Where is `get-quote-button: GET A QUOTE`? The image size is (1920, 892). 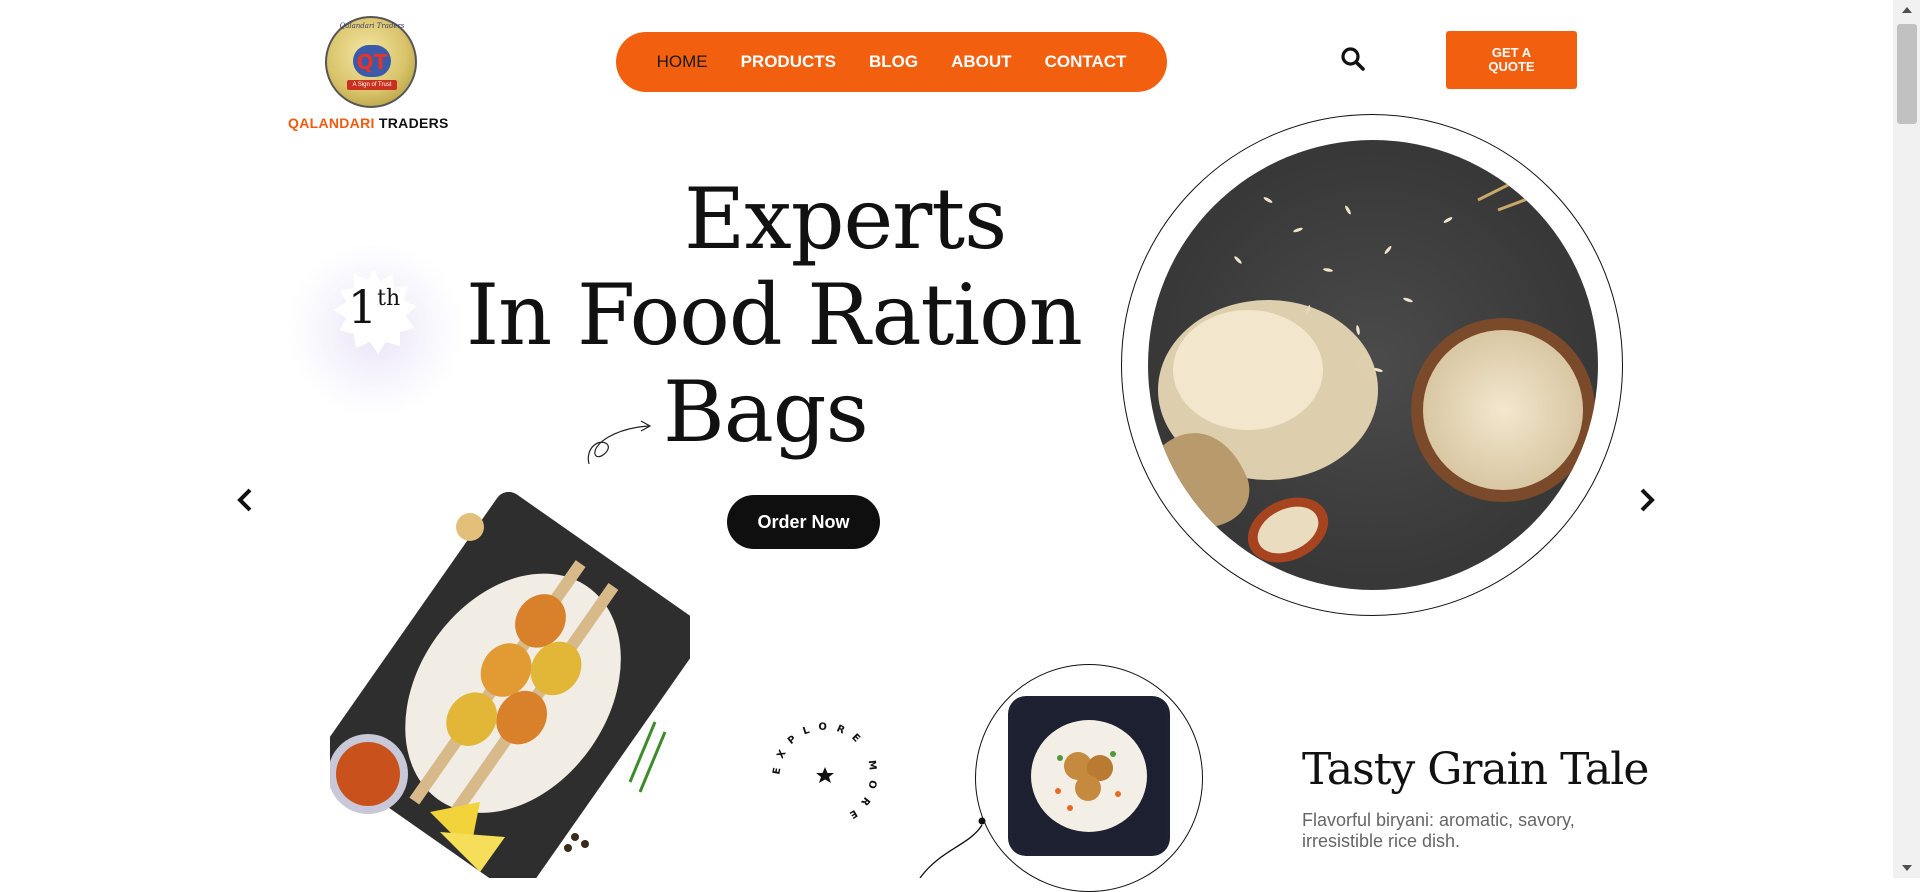
get-quote-button: GET A QUOTE is located at coordinates (1511, 60).